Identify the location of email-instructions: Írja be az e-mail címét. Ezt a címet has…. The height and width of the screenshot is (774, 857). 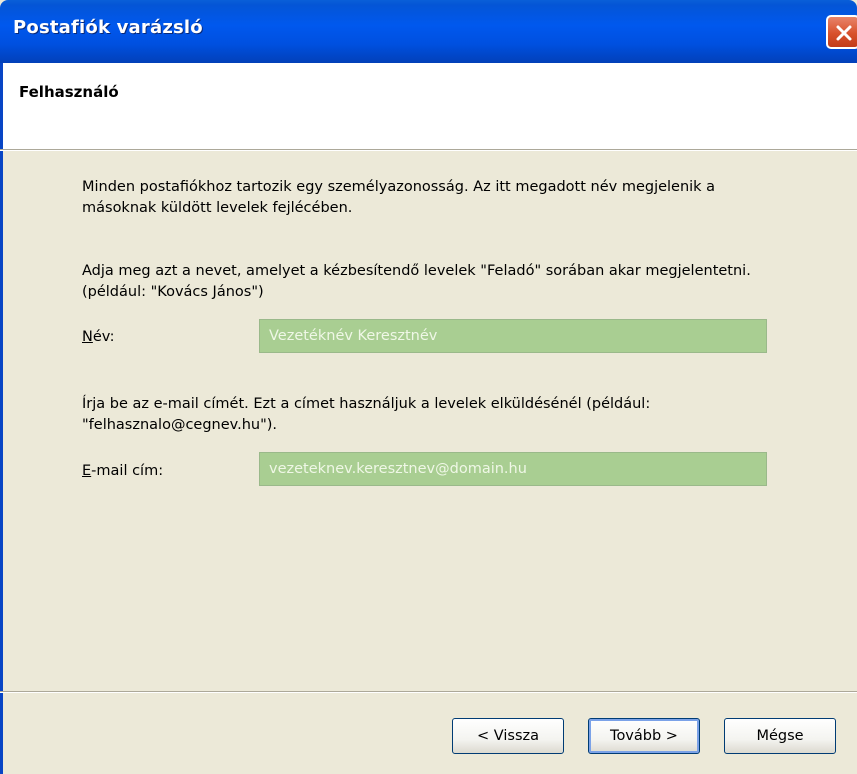
(366, 414).